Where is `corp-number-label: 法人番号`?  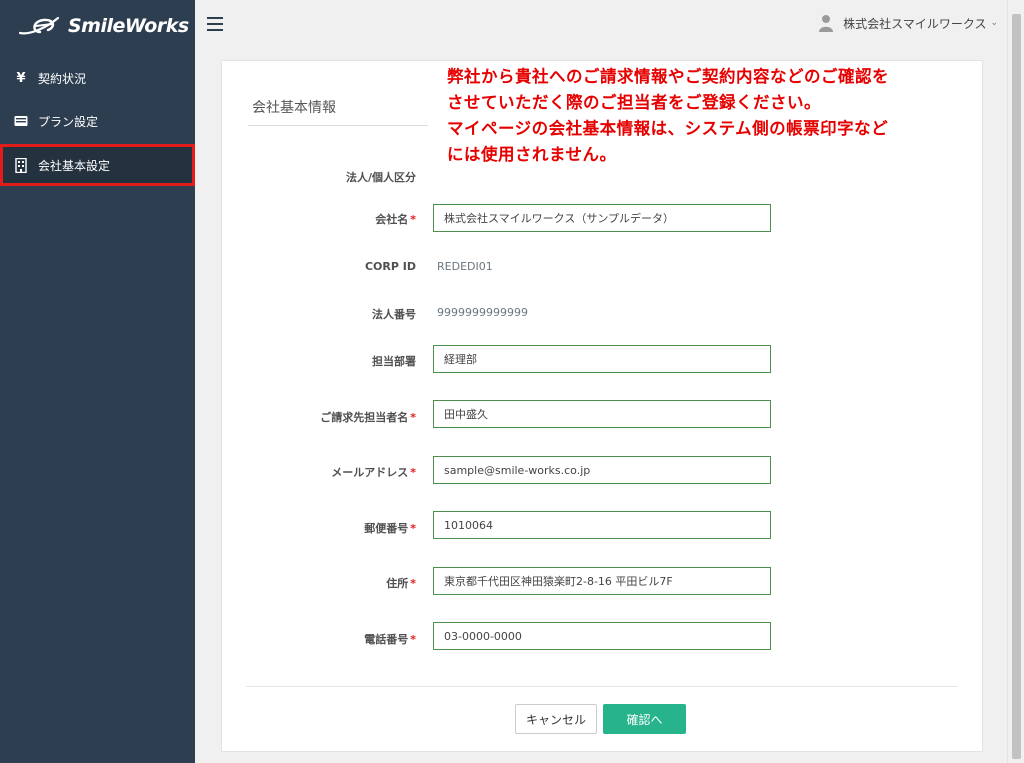
corp-number-label: 法人番号 is located at coordinates (394, 314).